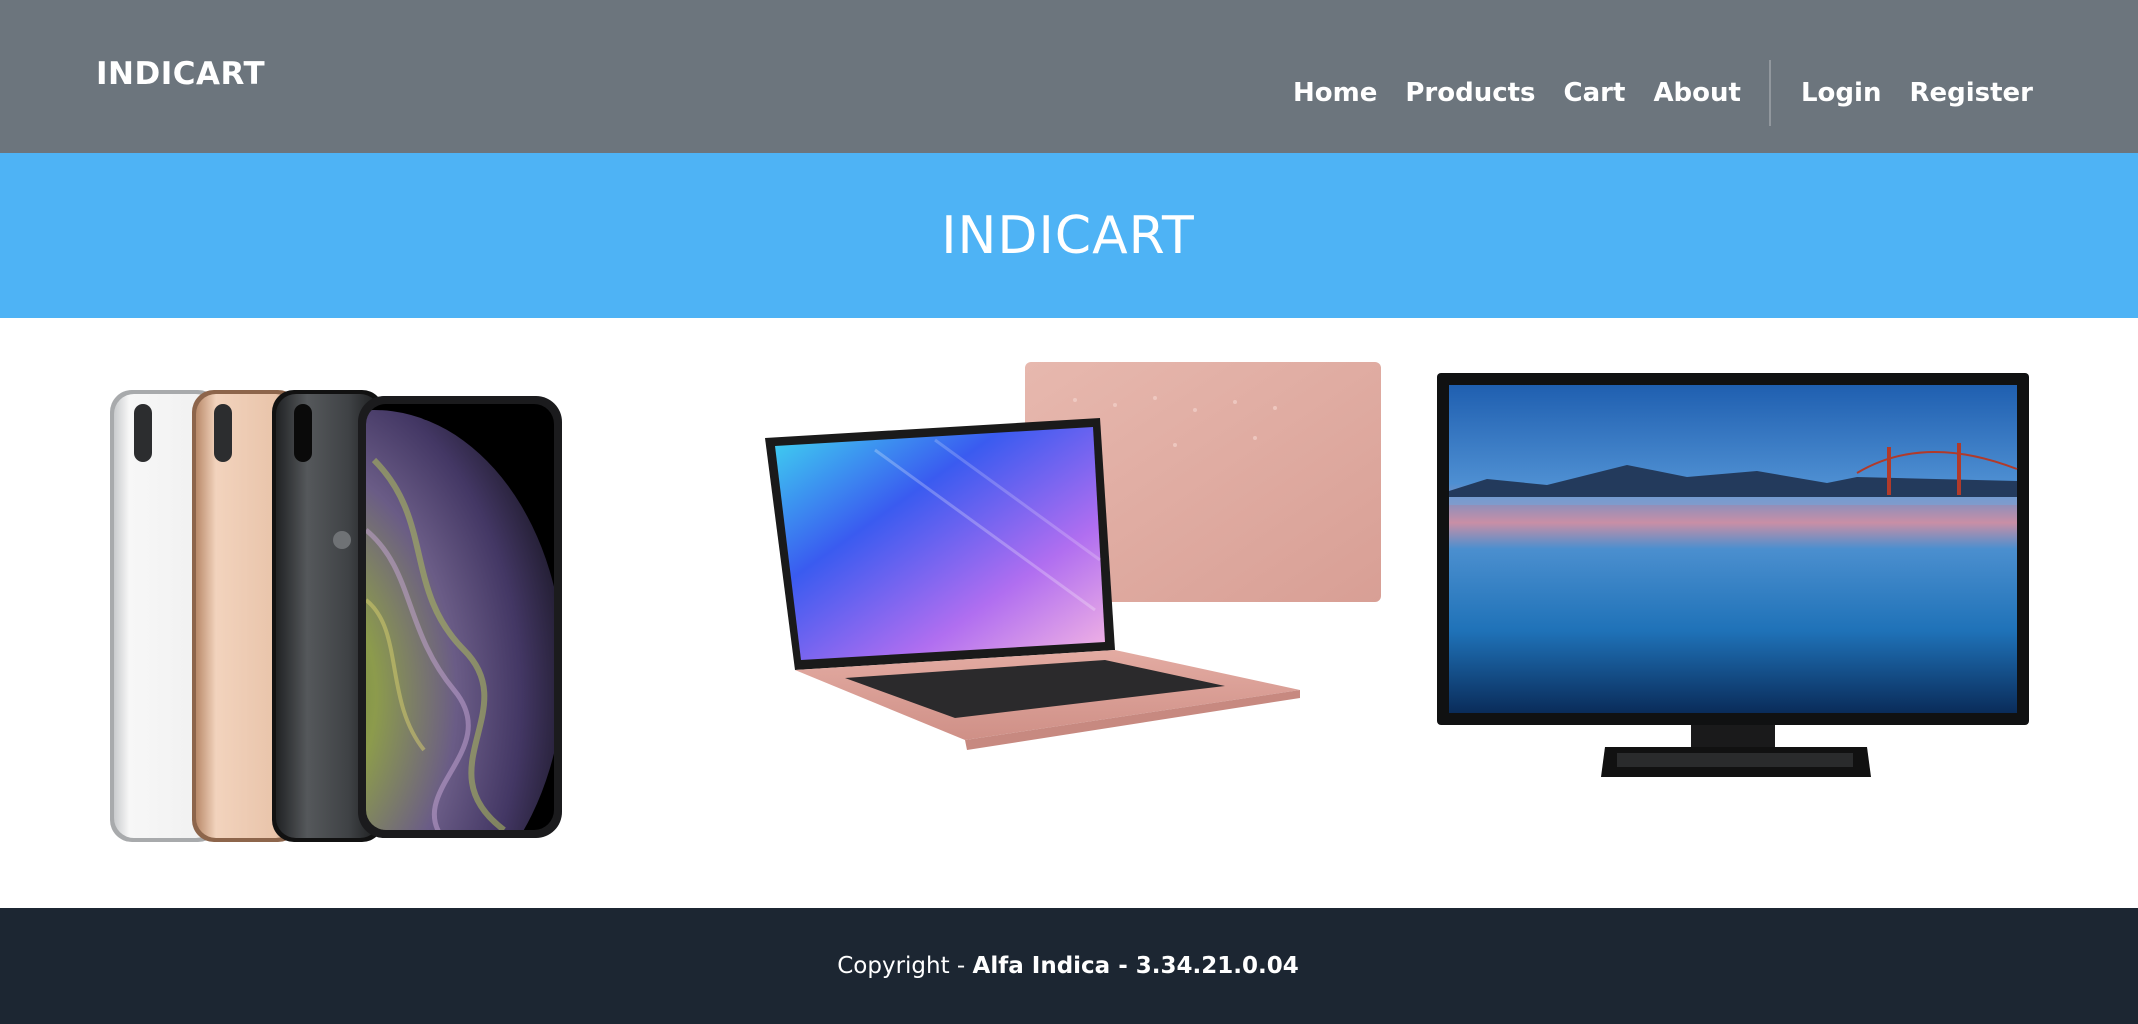 The width and height of the screenshot is (2138, 1024). What do you see at coordinates (1470, 93) in the screenshot?
I see `nav-link-products: Products` at bounding box center [1470, 93].